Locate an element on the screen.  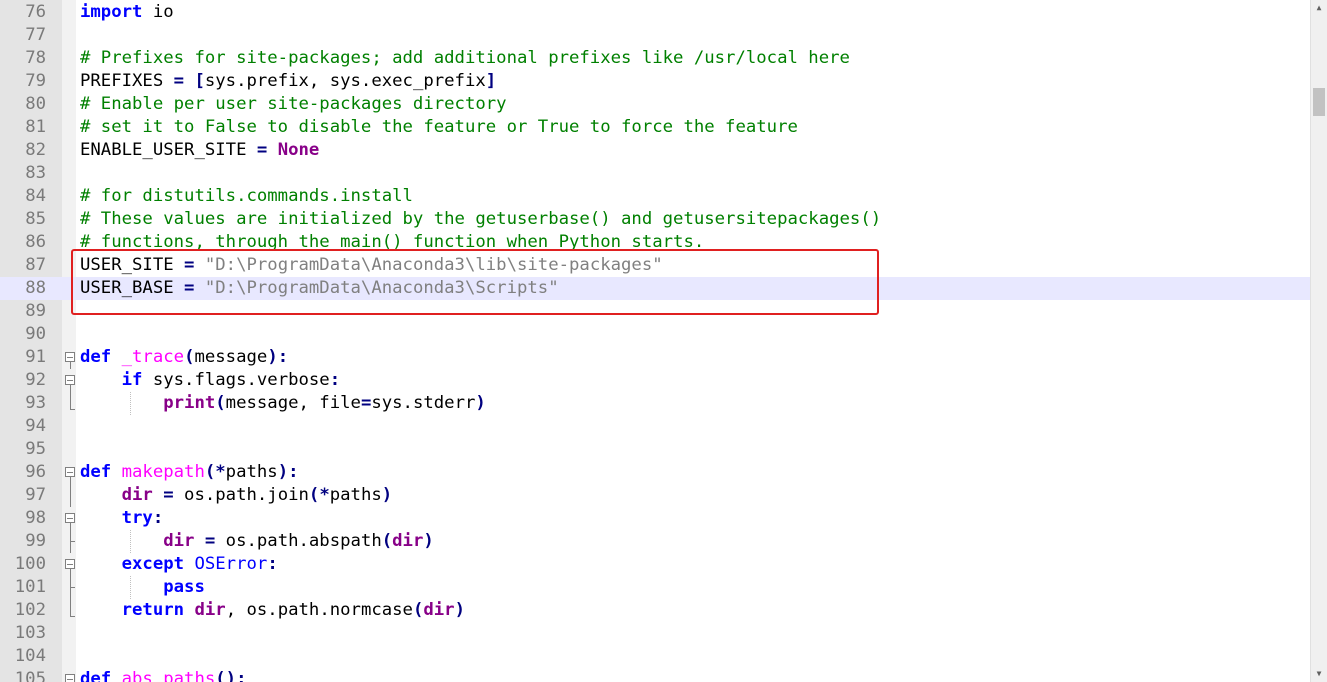
vertical-scrollbar: ▲ ▼ is located at coordinates (1318, 341).